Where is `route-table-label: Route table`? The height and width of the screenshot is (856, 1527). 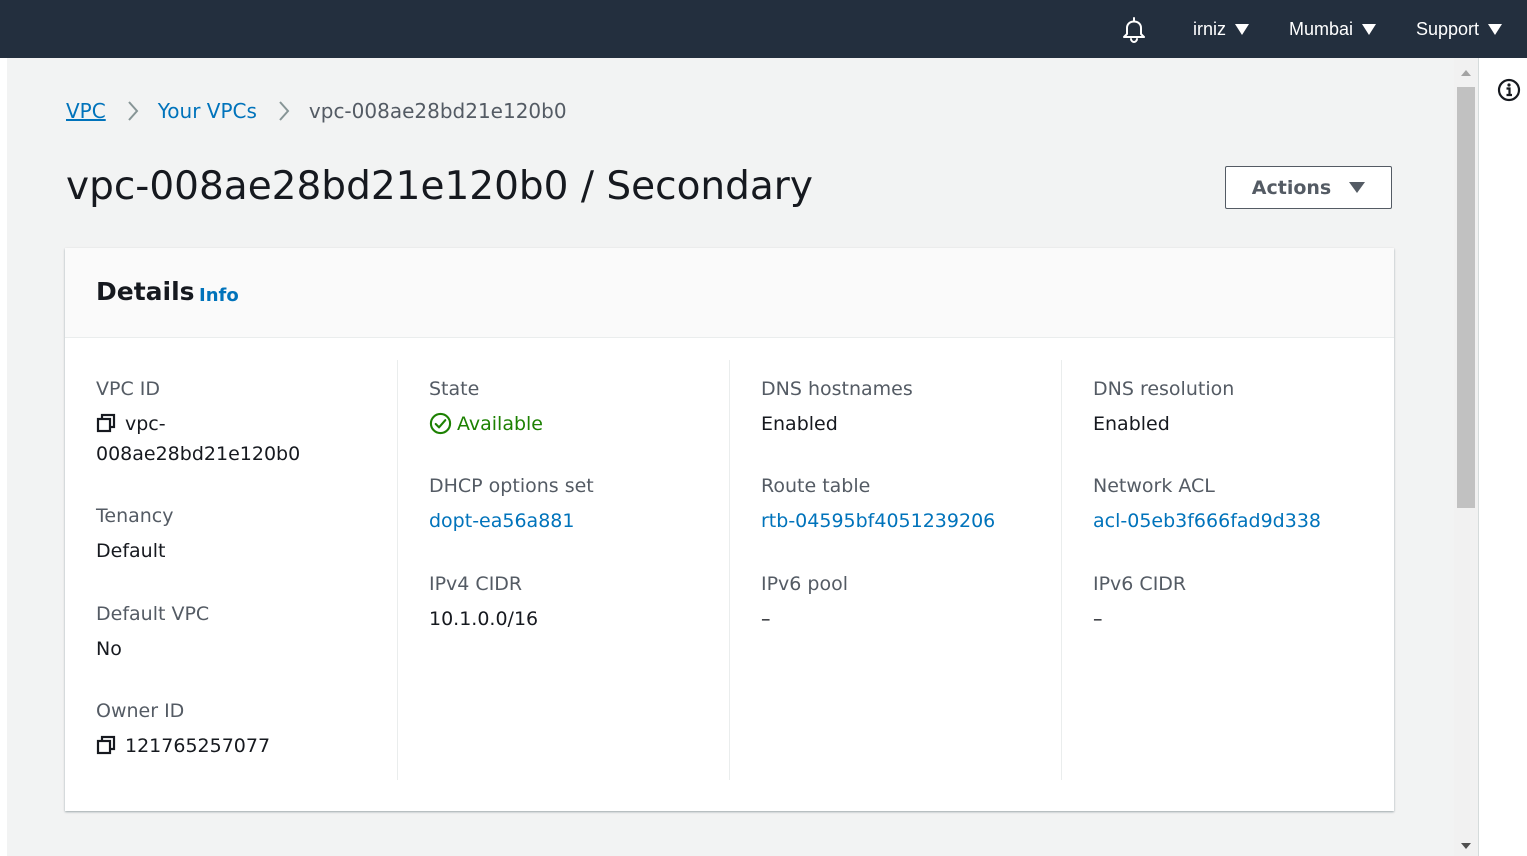
route-table-label: Route table is located at coordinates (816, 486).